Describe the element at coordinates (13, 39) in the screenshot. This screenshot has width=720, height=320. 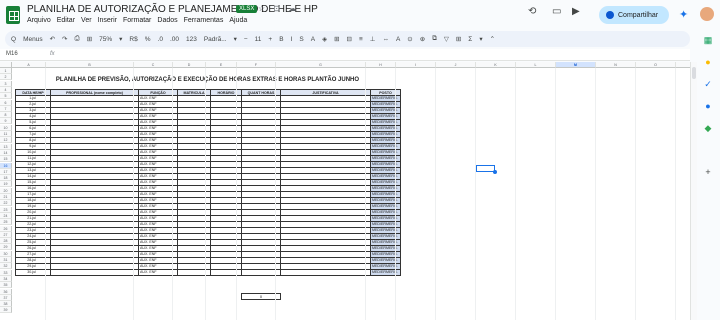
I see `toolbar-item-0: Q` at that location.